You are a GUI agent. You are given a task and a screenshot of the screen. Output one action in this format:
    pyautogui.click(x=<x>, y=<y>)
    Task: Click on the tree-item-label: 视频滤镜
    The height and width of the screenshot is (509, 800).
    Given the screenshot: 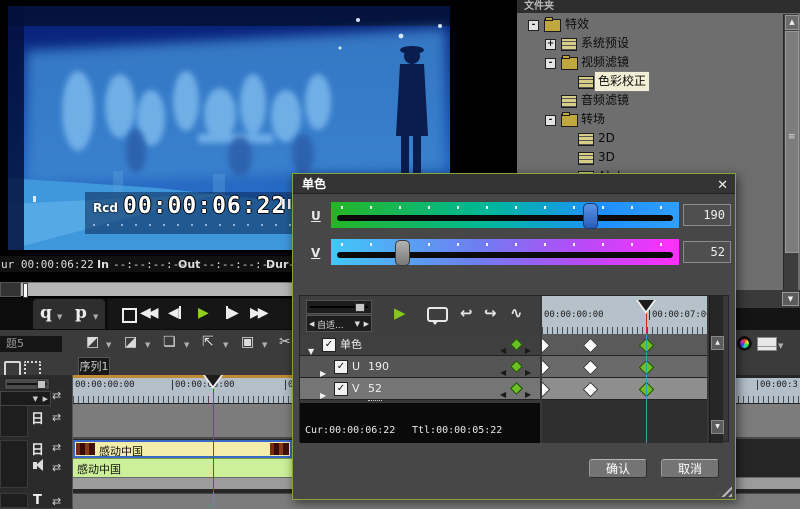 What is the action you would take?
    pyautogui.click(x=605, y=62)
    